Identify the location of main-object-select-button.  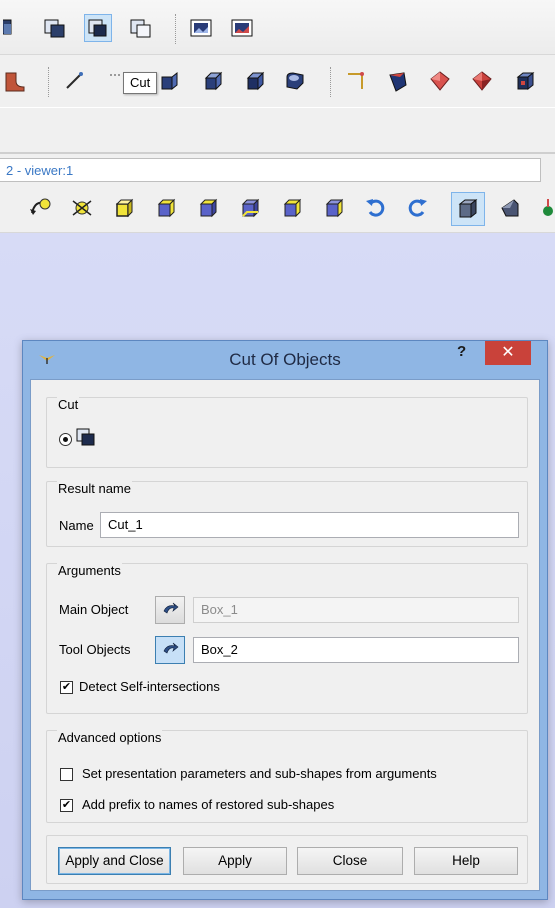
(170, 610).